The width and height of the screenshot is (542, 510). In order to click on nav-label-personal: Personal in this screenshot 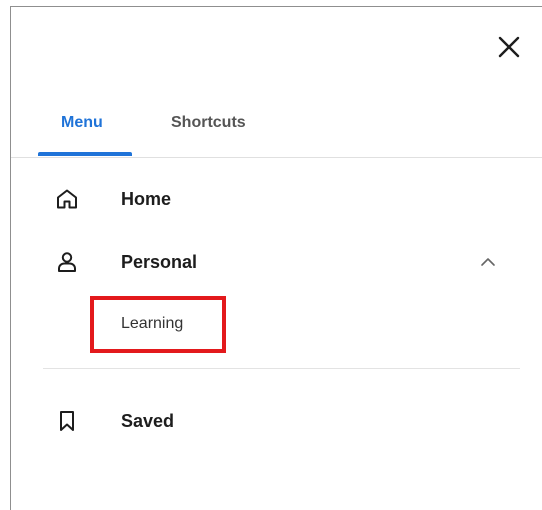, I will do `click(159, 262)`.